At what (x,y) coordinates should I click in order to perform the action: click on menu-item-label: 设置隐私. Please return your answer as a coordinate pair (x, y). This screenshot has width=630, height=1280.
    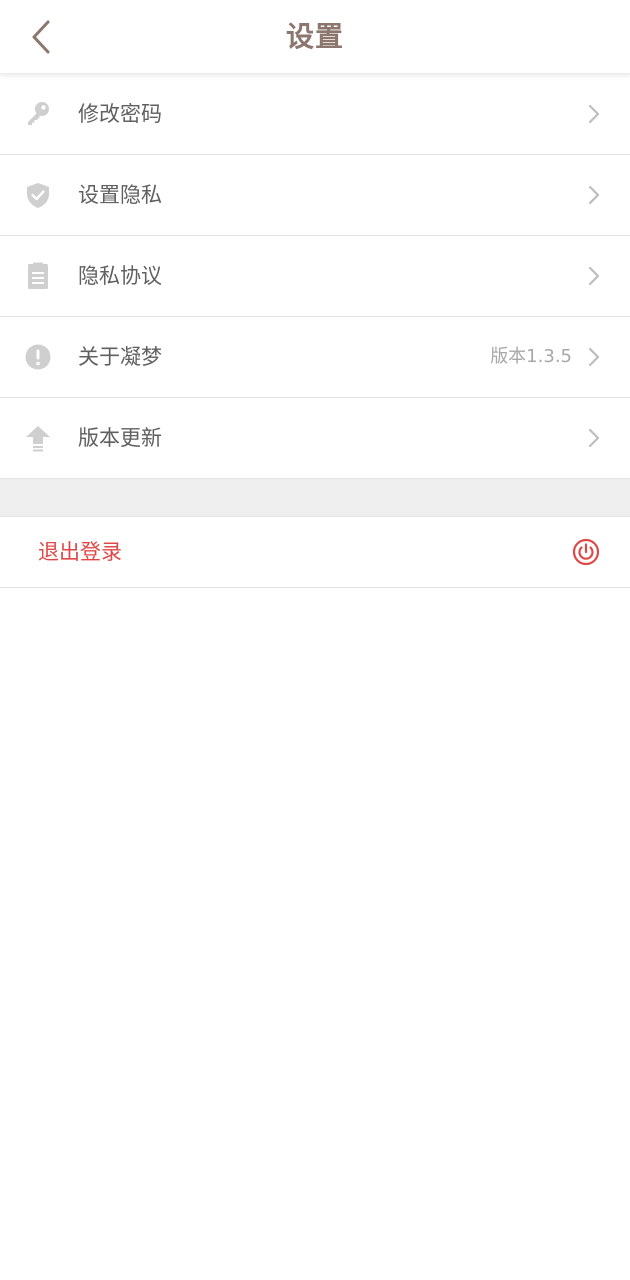
    Looking at the image, I should click on (120, 195).